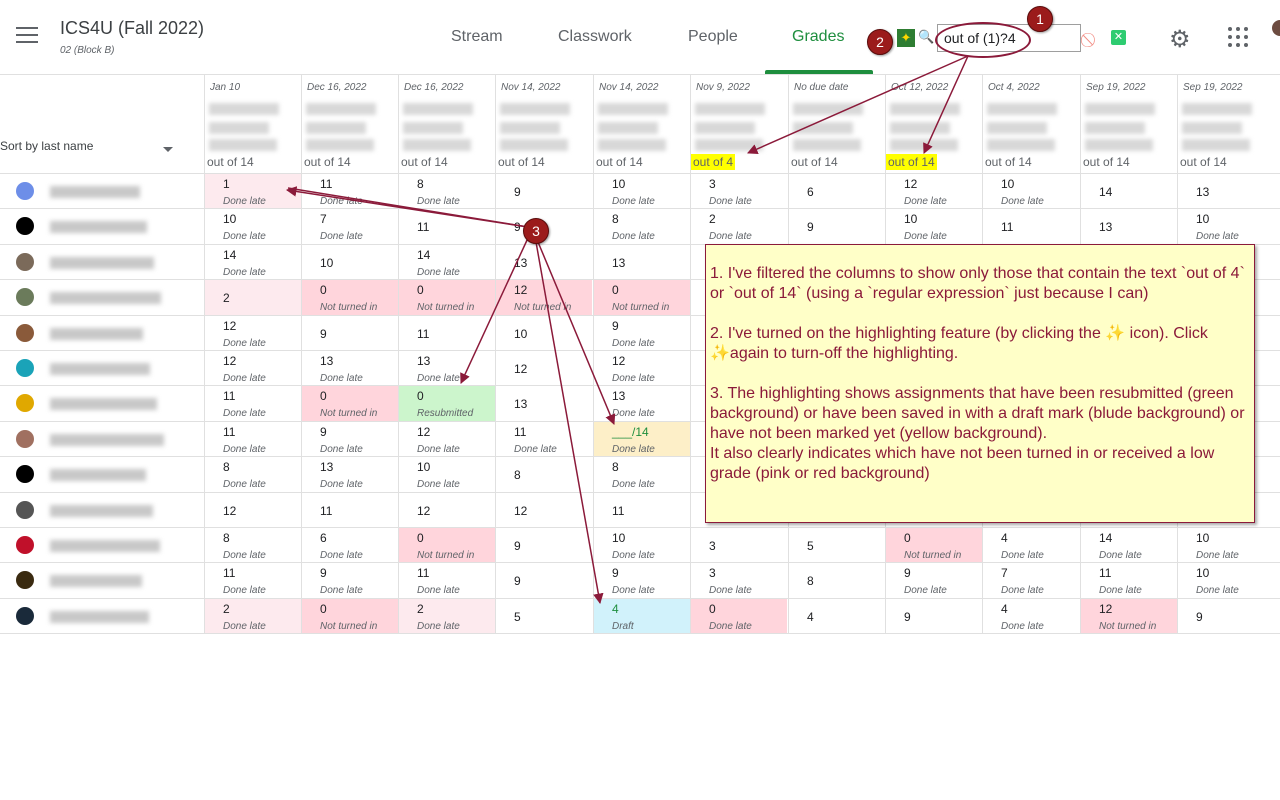  Describe the element at coordinates (46, 146) in the screenshot. I see `sort-by-select: Sort by last name` at that location.